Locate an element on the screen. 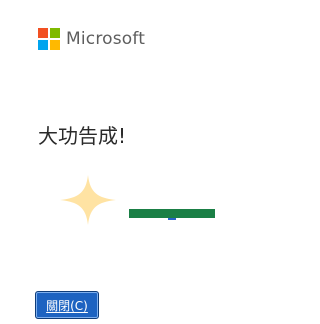 The image size is (320, 324). logo-square-yellow is located at coordinates (55, 45).